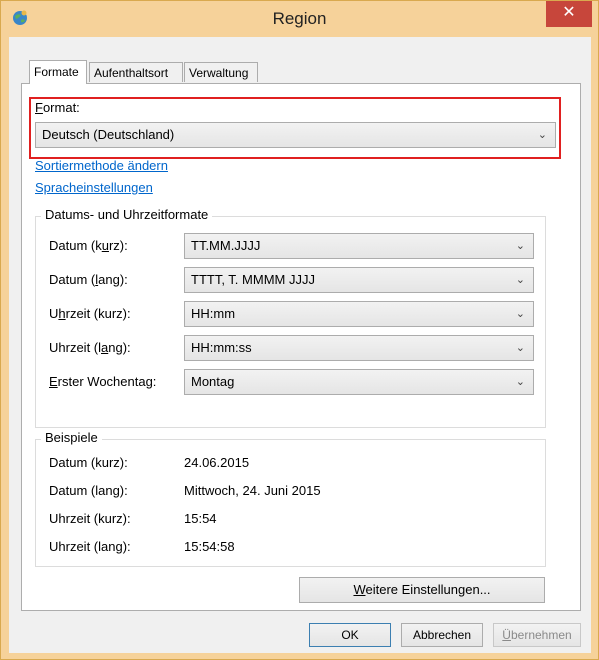  What do you see at coordinates (359, 280) in the screenshot?
I see `long-date-dropdown: TTTT, T. MMMM JJJJ ⌄` at bounding box center [359, 280].